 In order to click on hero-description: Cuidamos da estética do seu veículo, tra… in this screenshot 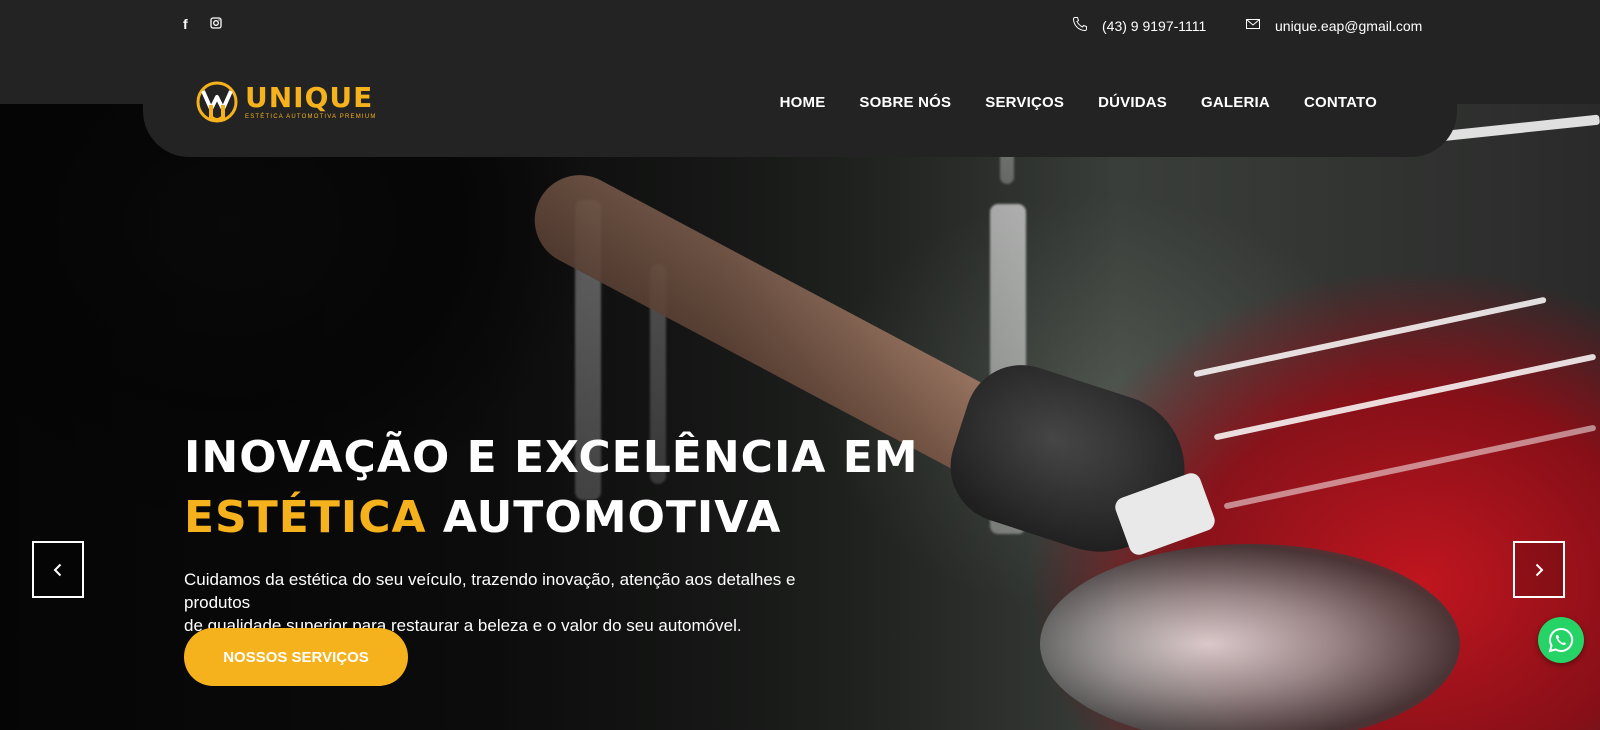, I will do `click(504, 602)`.